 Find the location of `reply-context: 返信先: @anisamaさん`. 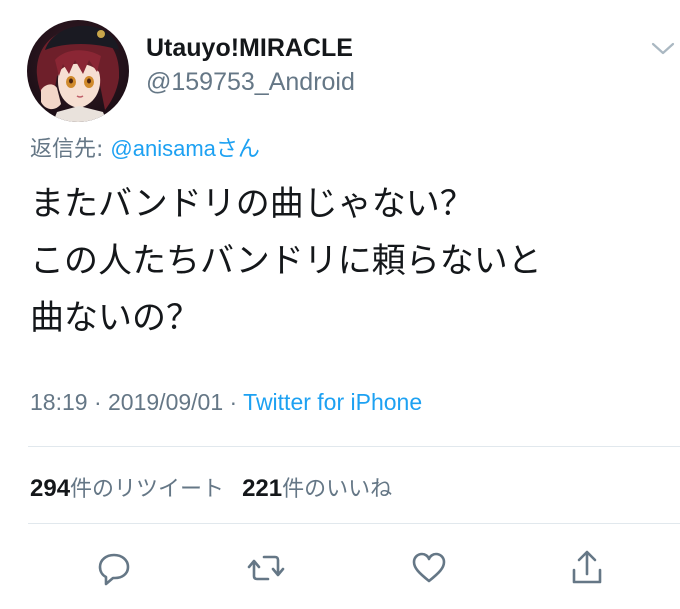

reply-context: 返信先: @anisamaさん is located at coordinates (145, 147).